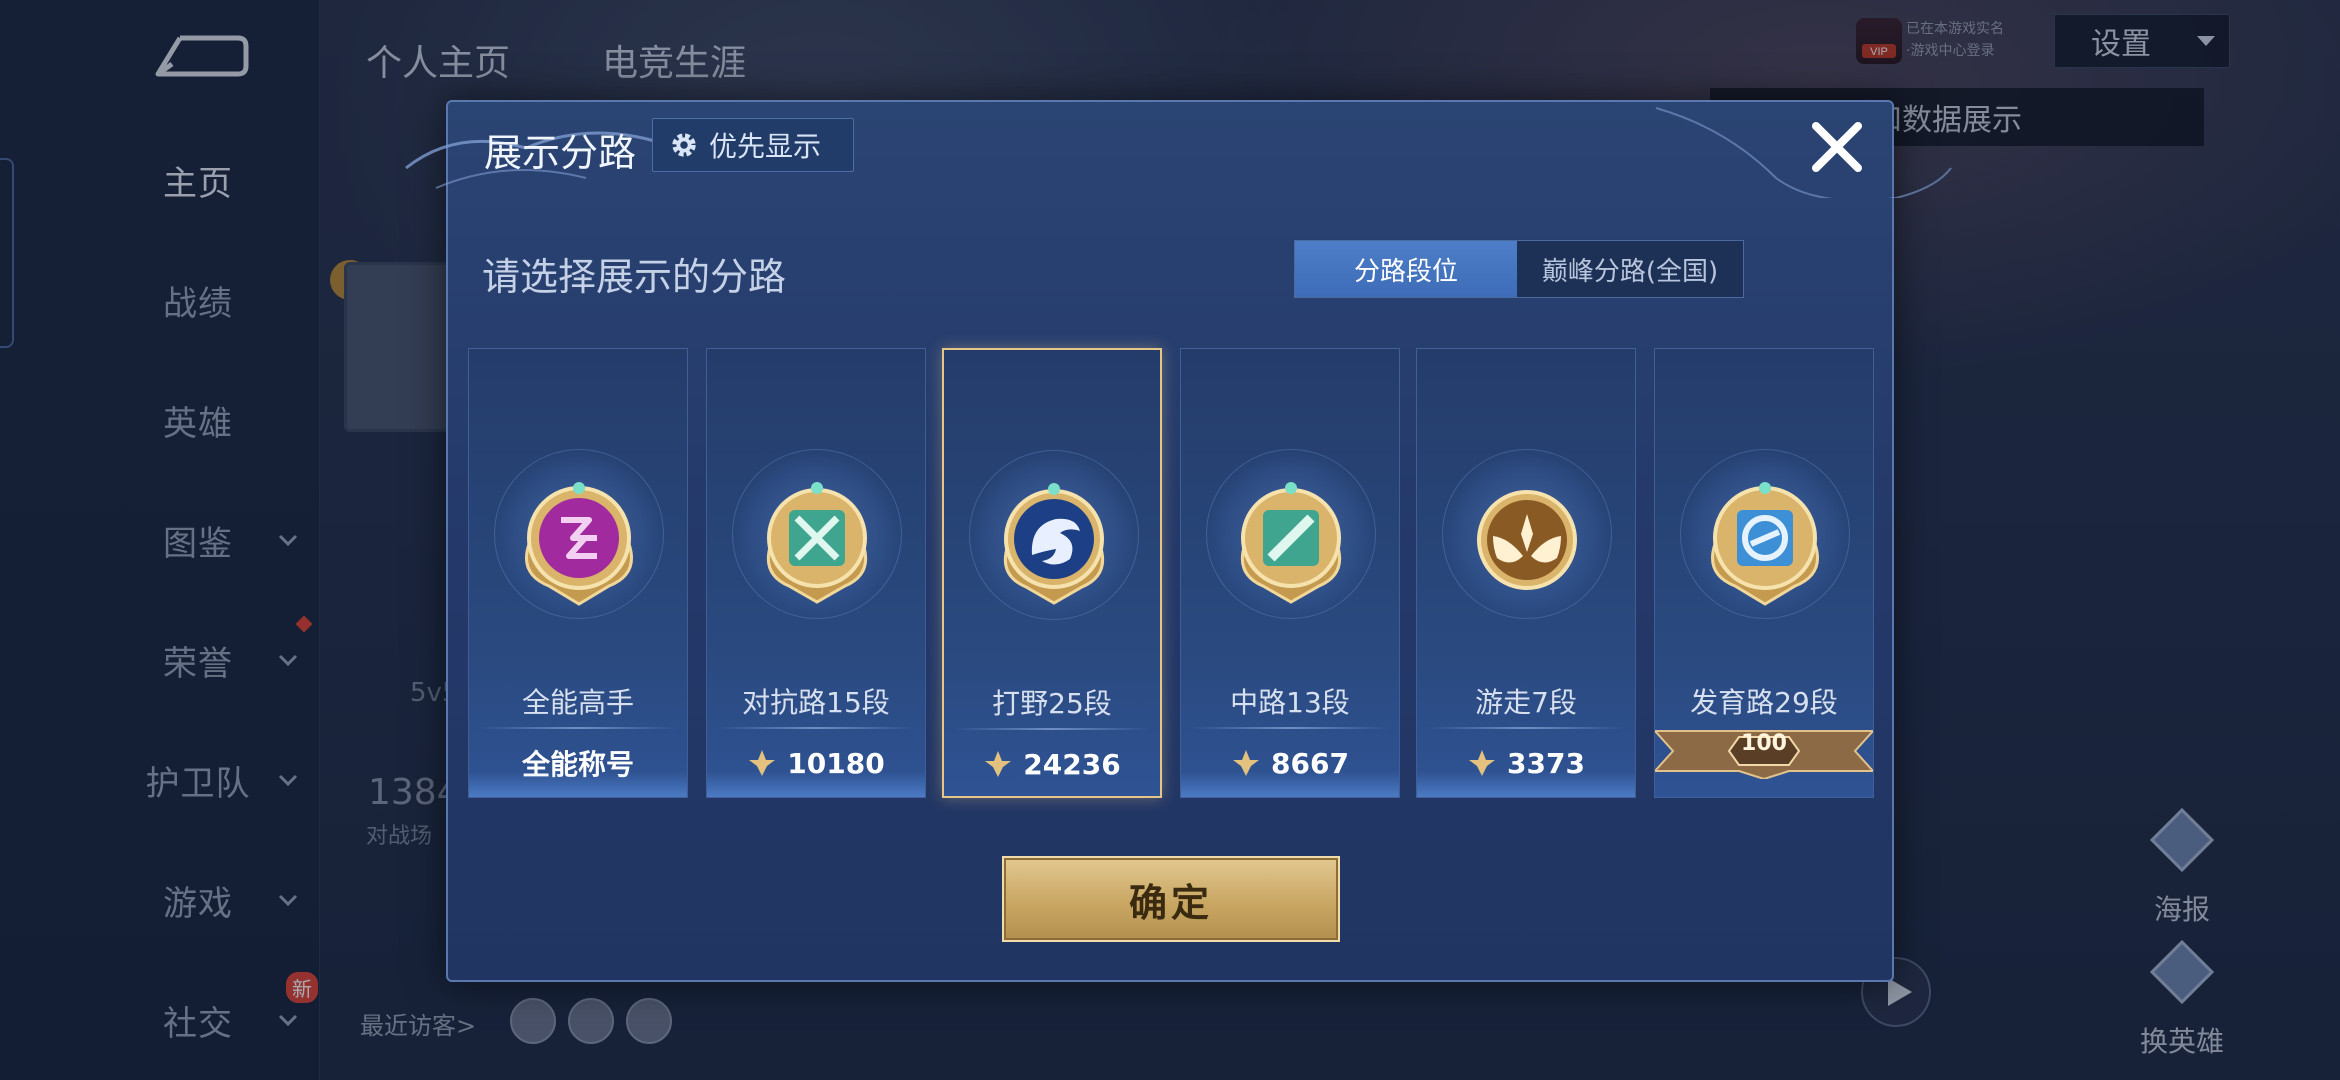 The height and width of the screenshot is (1080, 2340). I want to click on roam-wings-emblem-icon, so click(1527, 540).